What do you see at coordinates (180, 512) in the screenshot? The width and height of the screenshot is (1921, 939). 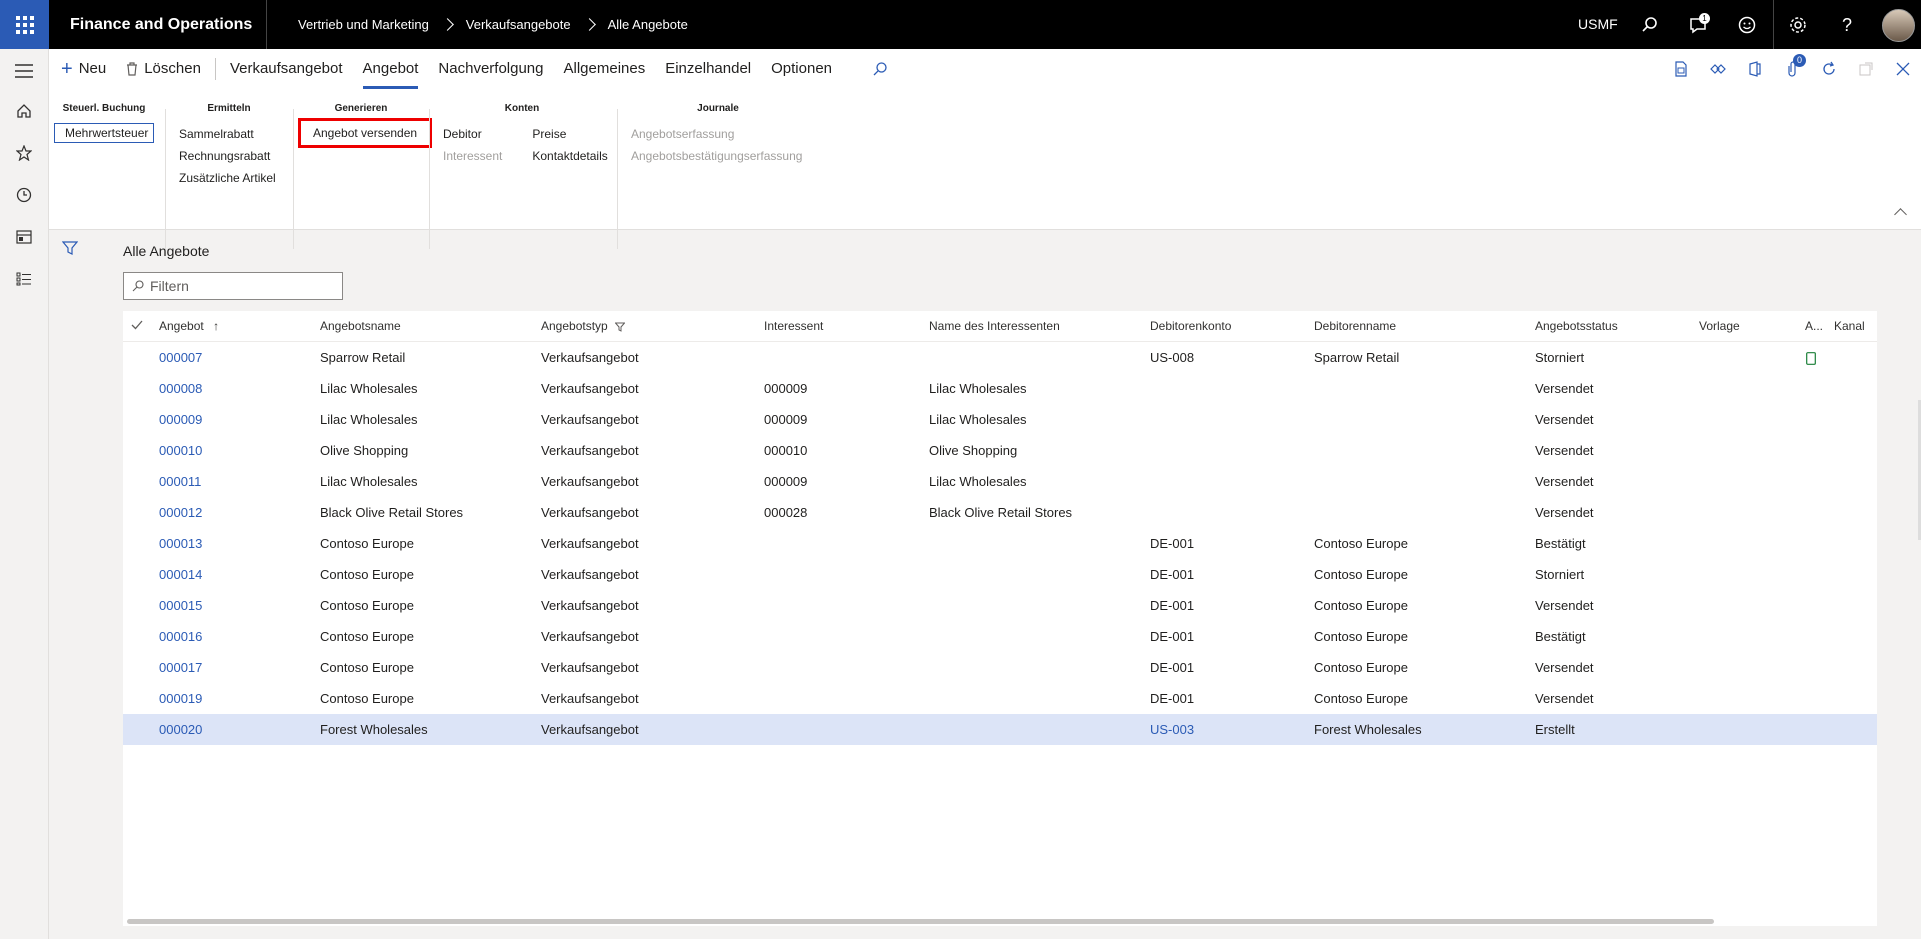 I see `cell-angebot: 000012` at bounding box center [180, 512].